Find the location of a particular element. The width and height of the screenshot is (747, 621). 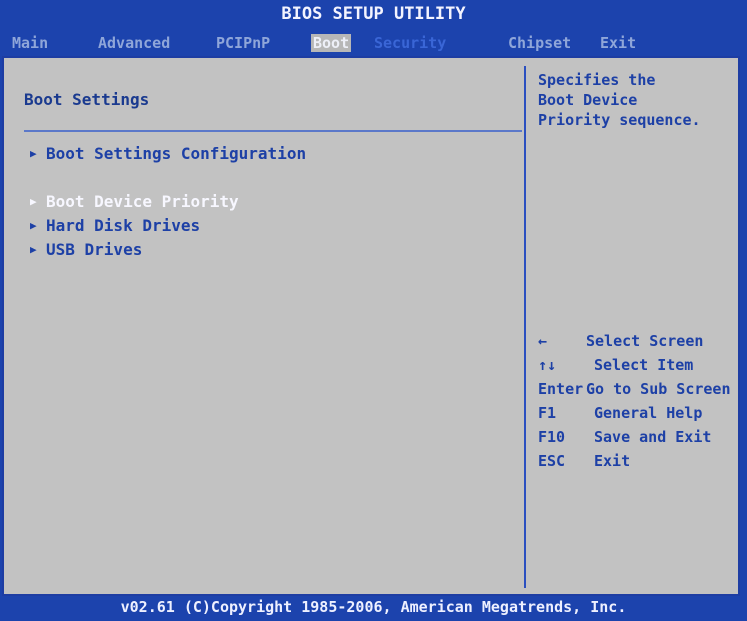

menu-entry-hard-disk-drives: ▶ Hard Disk Drives is located at coordinates (115, 225).